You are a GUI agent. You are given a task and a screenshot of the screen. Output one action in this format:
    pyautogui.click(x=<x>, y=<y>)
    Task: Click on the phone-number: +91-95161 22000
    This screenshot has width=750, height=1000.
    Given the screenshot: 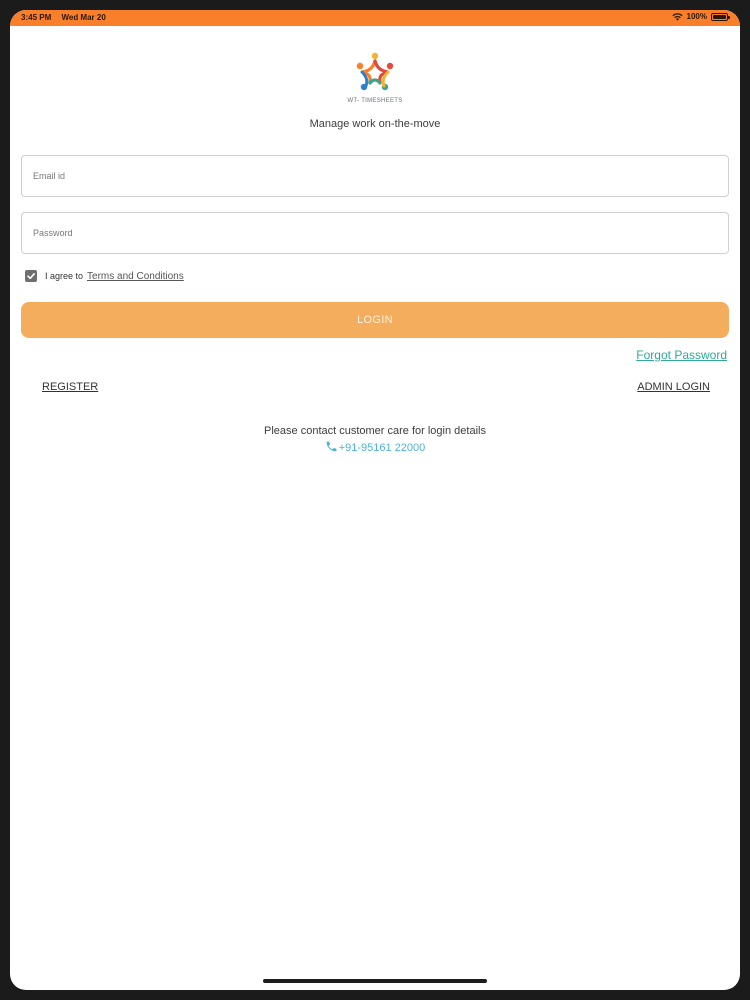 What is the action you would take?
    pyautogui.click(x=382, y=448)
    